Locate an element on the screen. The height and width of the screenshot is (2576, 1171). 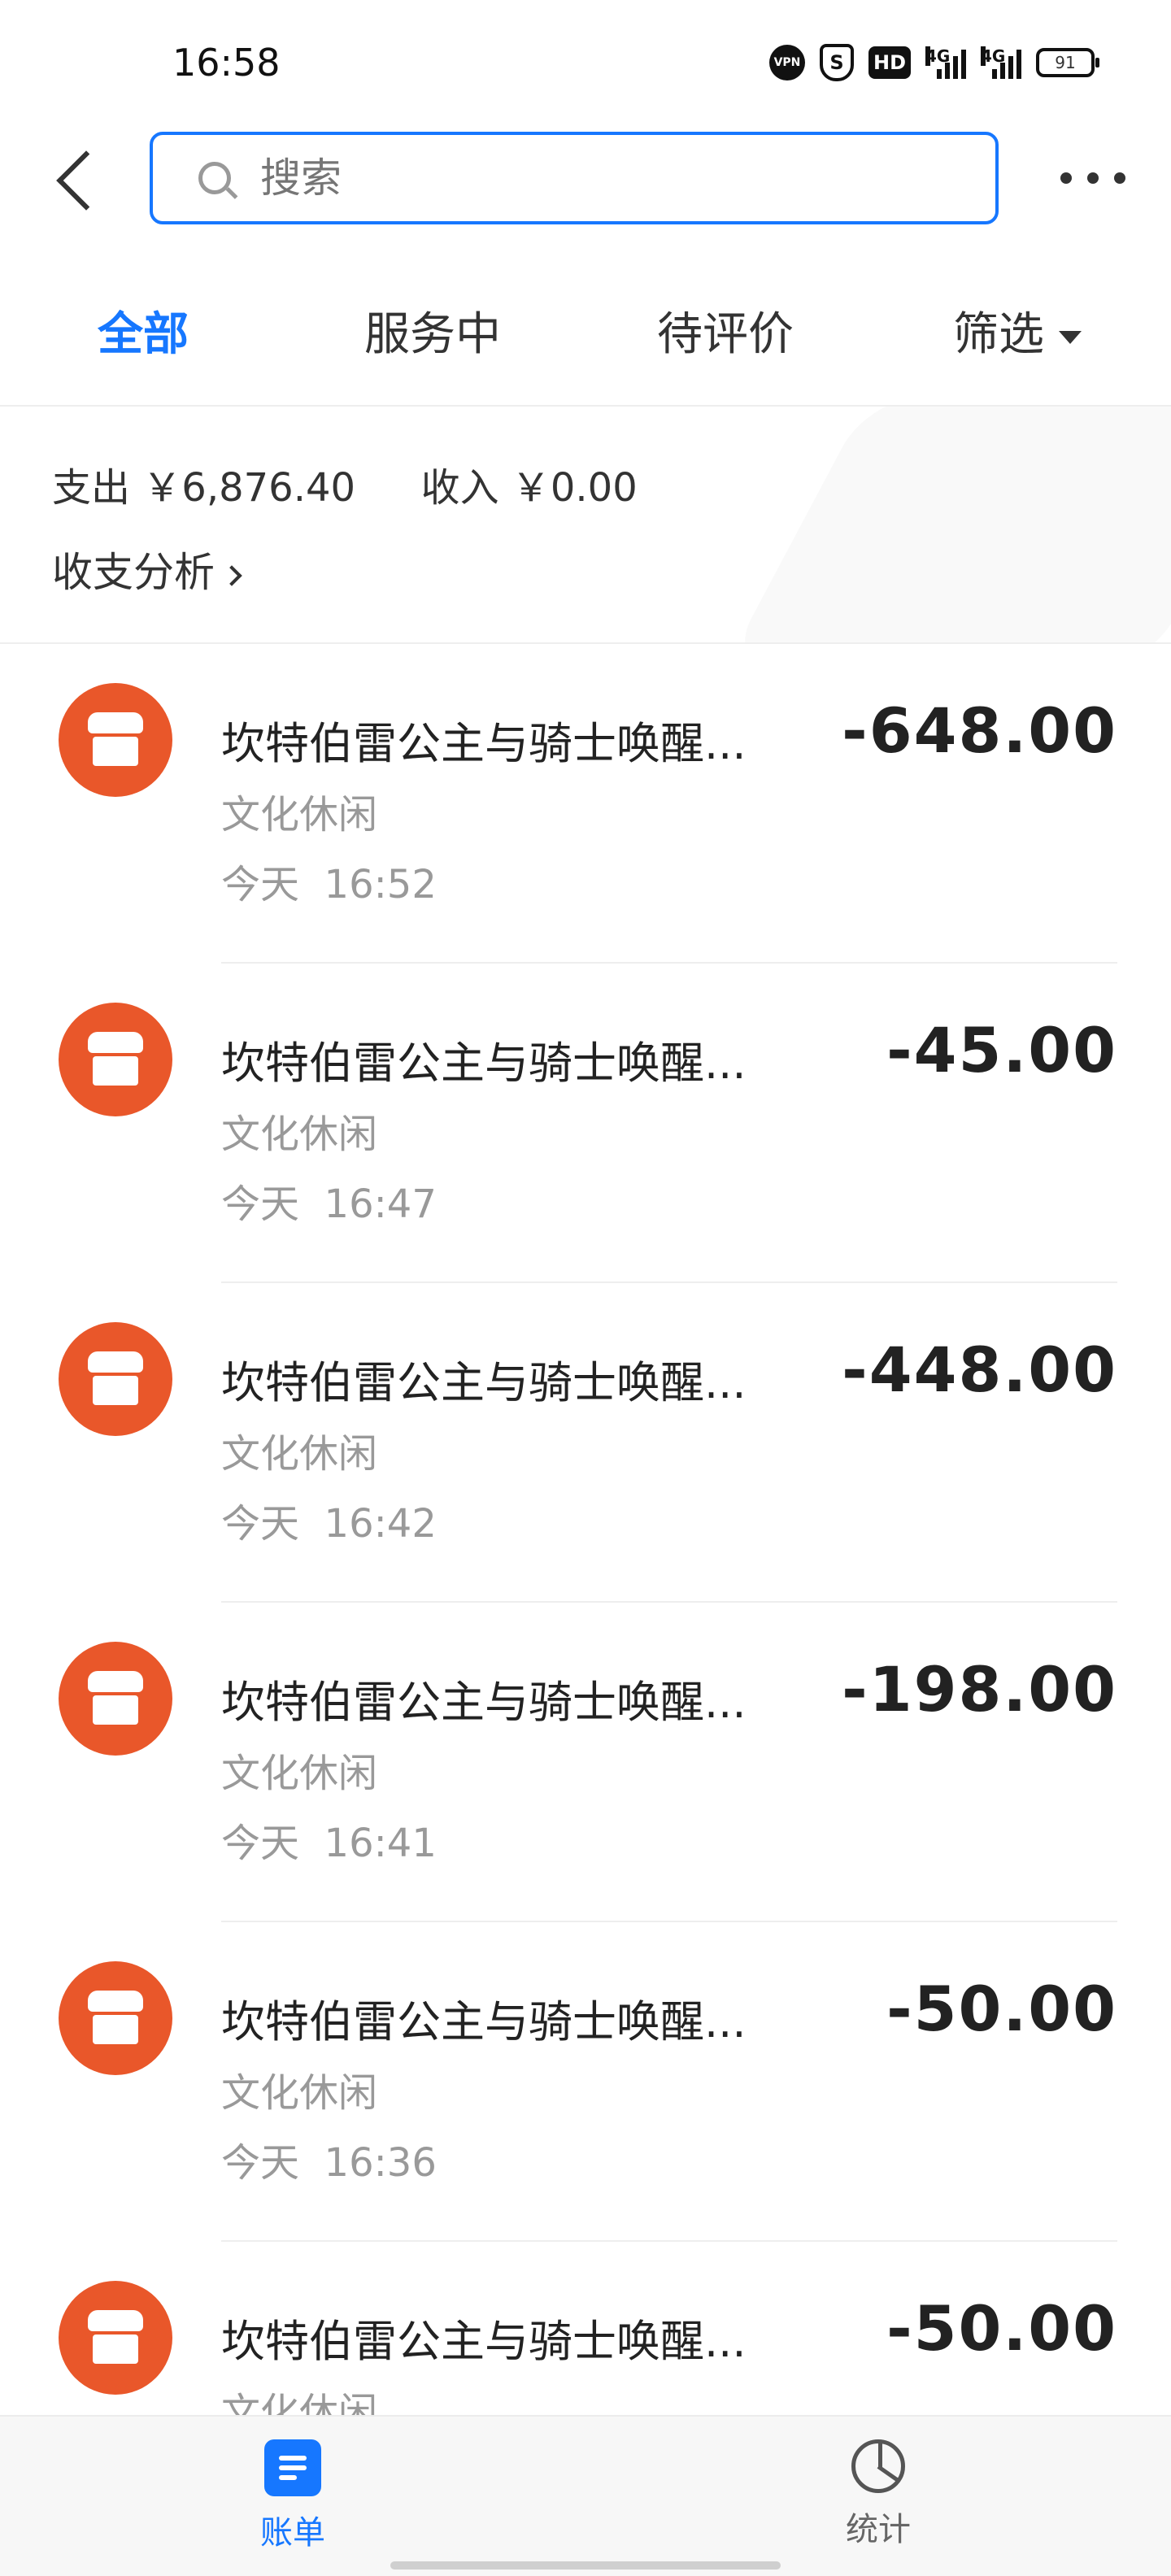
nav-label-stats: 统计 is located at coordinates (879, 2530).